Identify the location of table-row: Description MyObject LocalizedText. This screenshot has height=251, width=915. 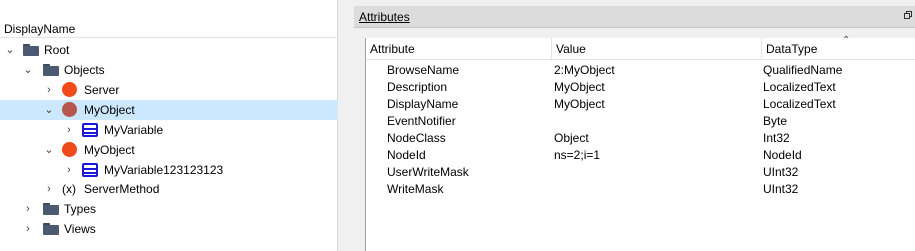
(640, 87).